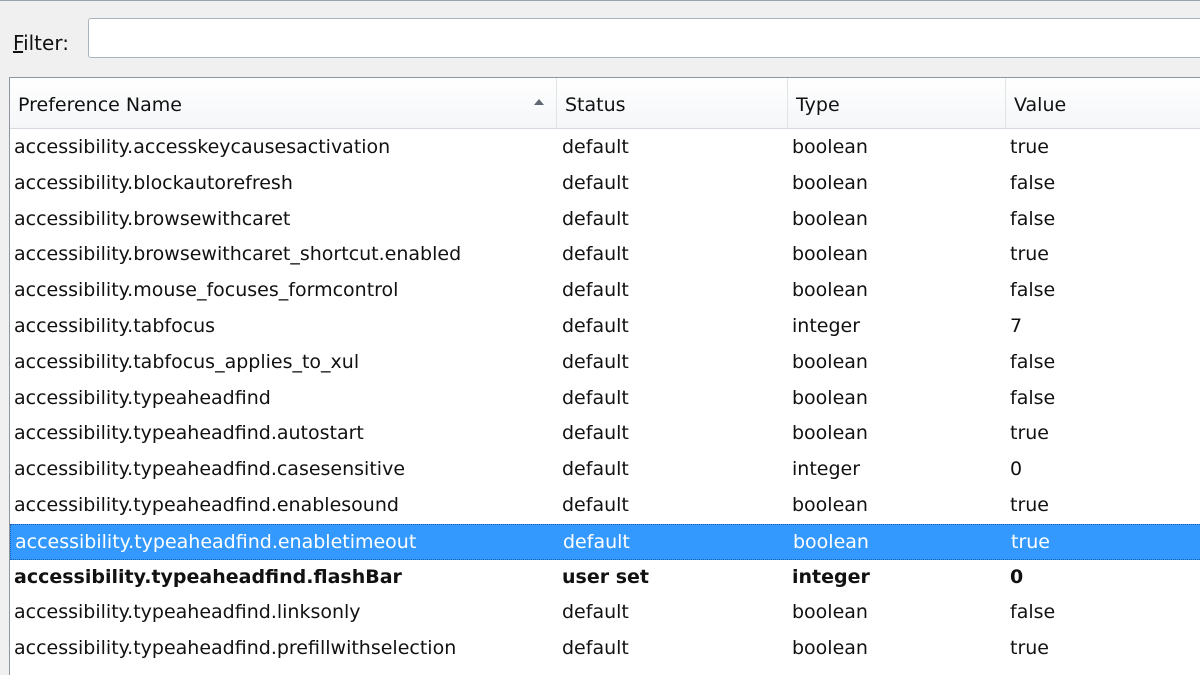 The width and height of the screenshot is (1200, 675). What do you see at coordinates (187, 361) in the screenshot?
I see `preference-name-cell: accessibility.tabfocus_applies_to_xul` at bounding box center [187, 361].